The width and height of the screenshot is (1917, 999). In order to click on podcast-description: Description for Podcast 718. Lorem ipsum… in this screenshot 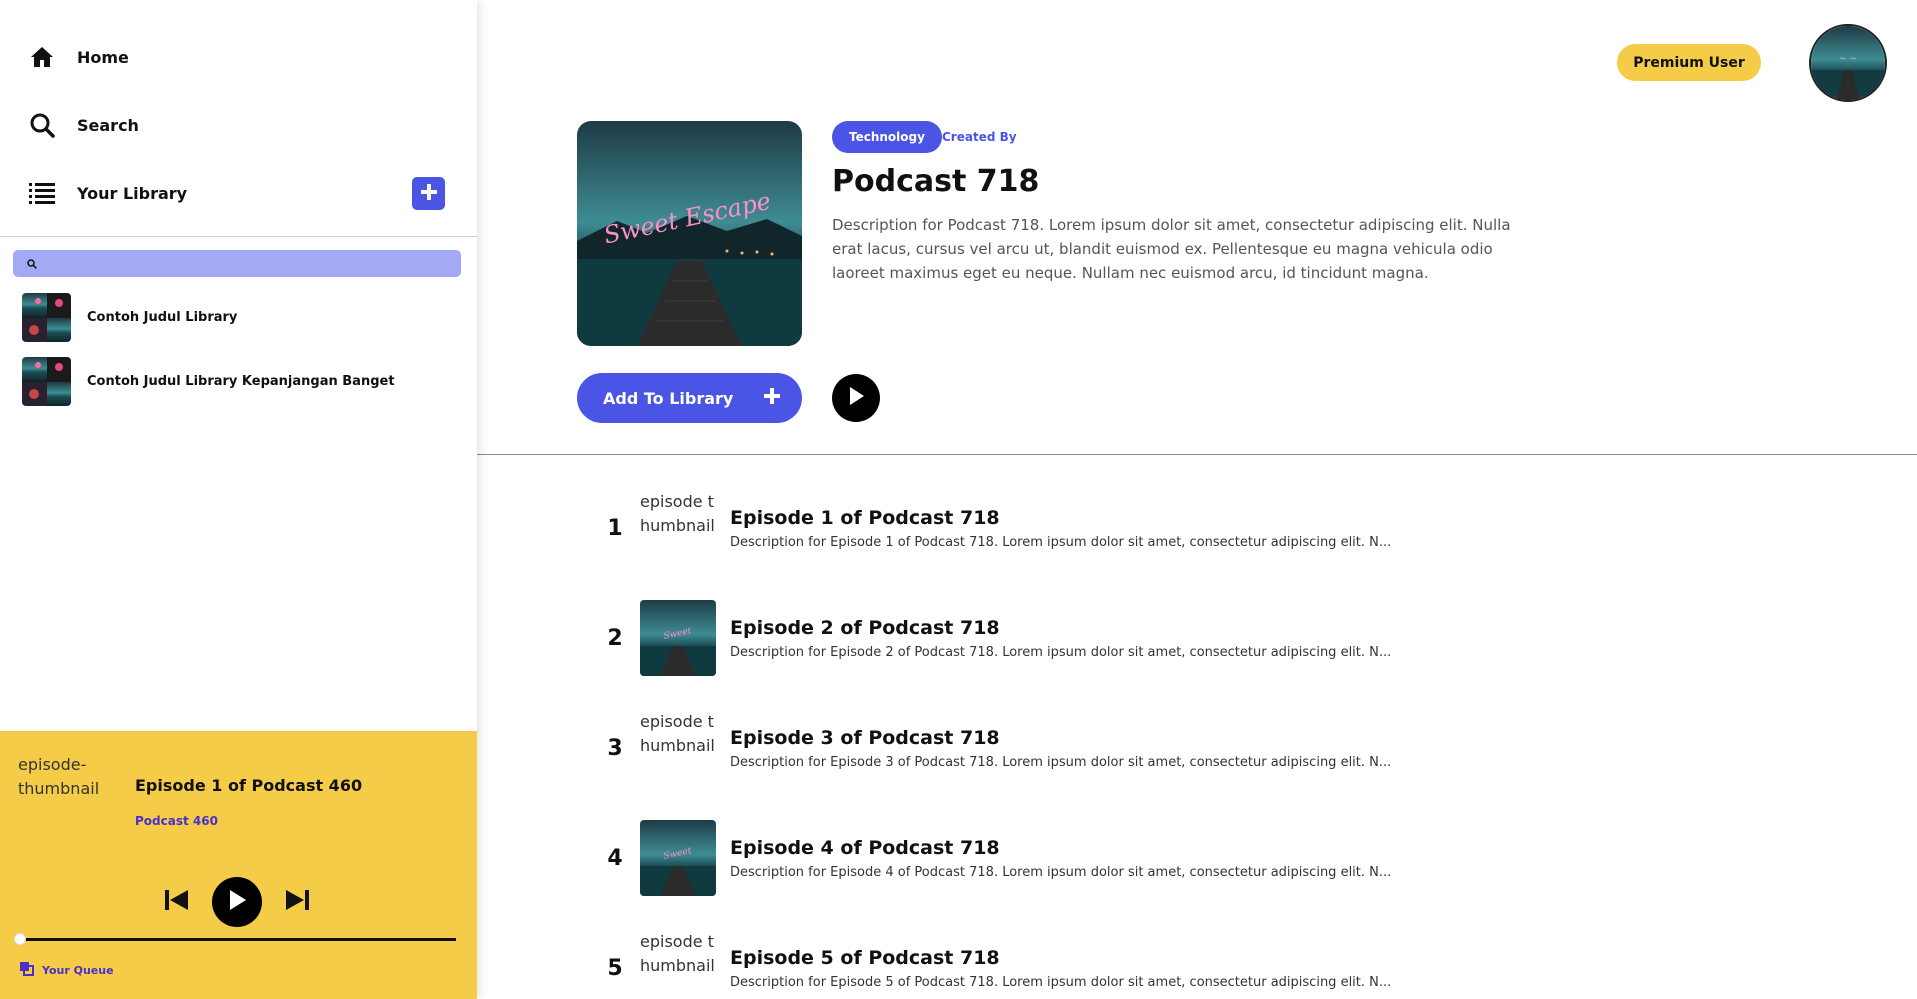, I will do `click(1171, 249)`.